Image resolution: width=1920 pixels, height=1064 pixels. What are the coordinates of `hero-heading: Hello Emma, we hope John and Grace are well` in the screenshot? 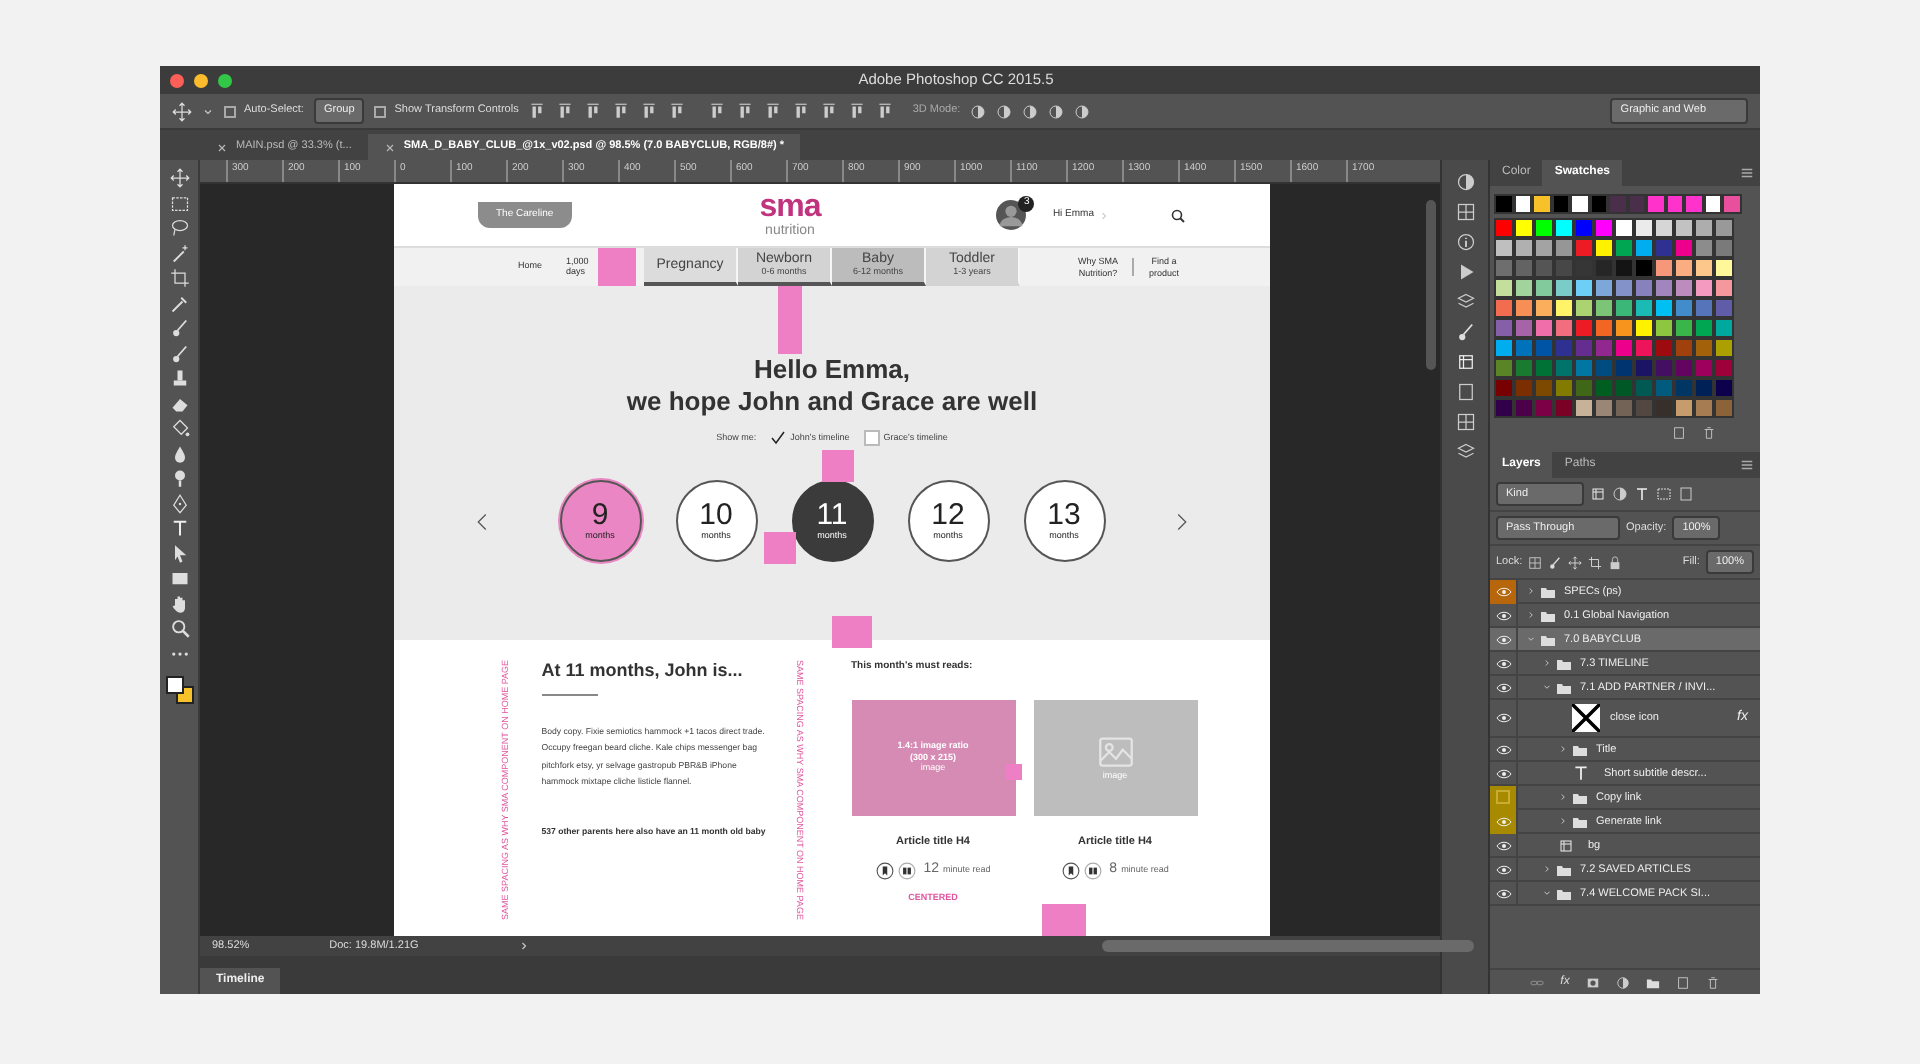 It's located at (832, 385).